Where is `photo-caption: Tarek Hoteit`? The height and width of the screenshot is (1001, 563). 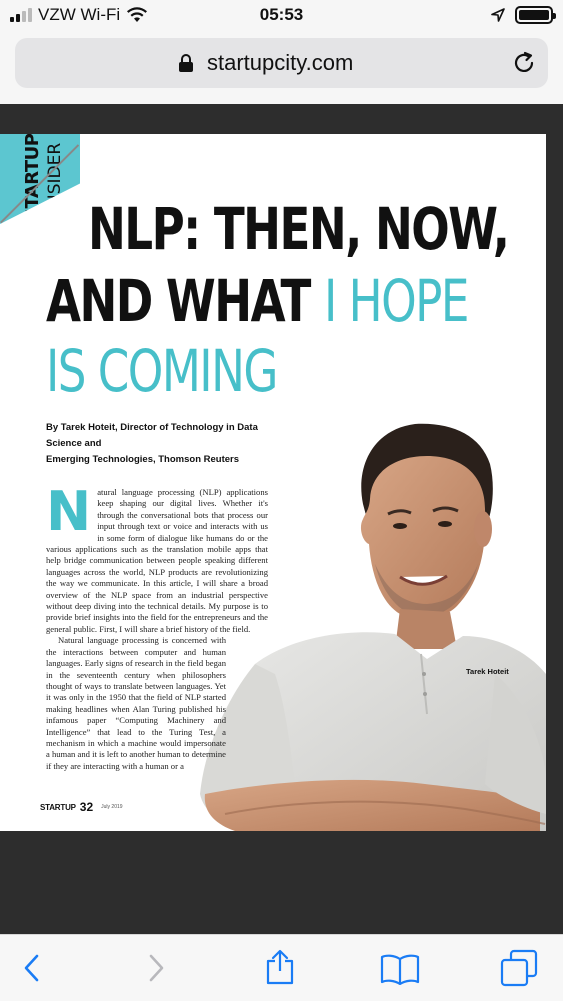
photo-caption: Tarek Hoteit is located at coordinates (487, 671).